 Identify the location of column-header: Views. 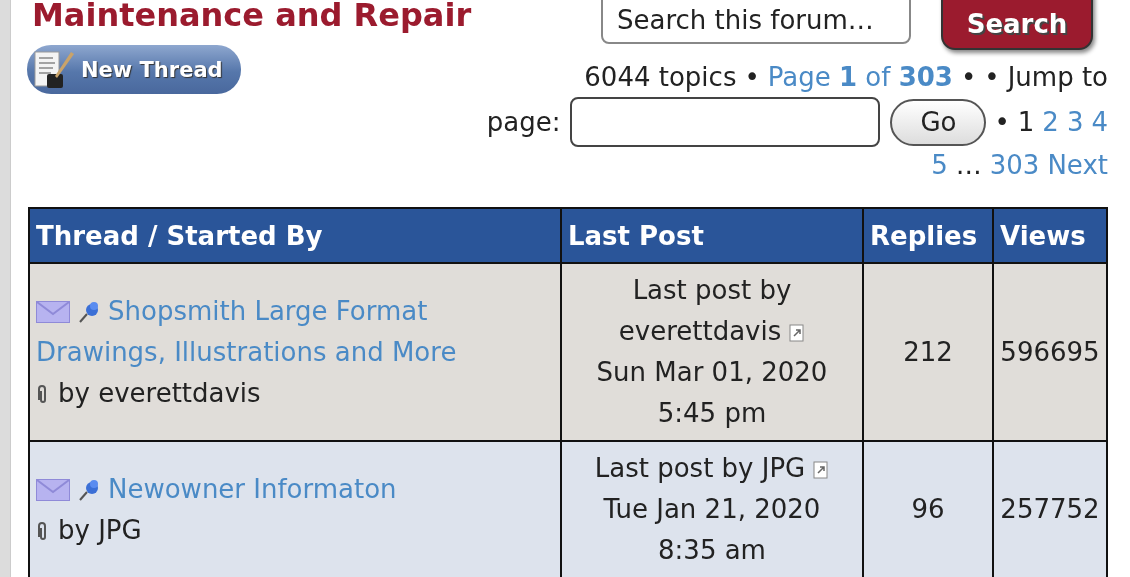
(1050, 235).